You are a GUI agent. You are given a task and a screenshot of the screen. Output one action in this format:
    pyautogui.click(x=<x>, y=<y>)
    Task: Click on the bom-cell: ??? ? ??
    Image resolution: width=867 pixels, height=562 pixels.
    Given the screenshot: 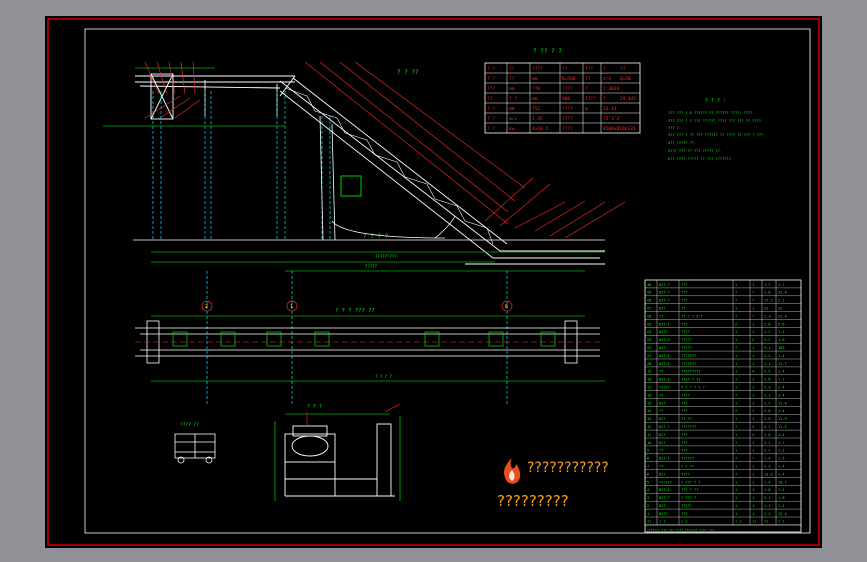 What is the action you would take?
    pyautogui.click(x=689, y=490)
    